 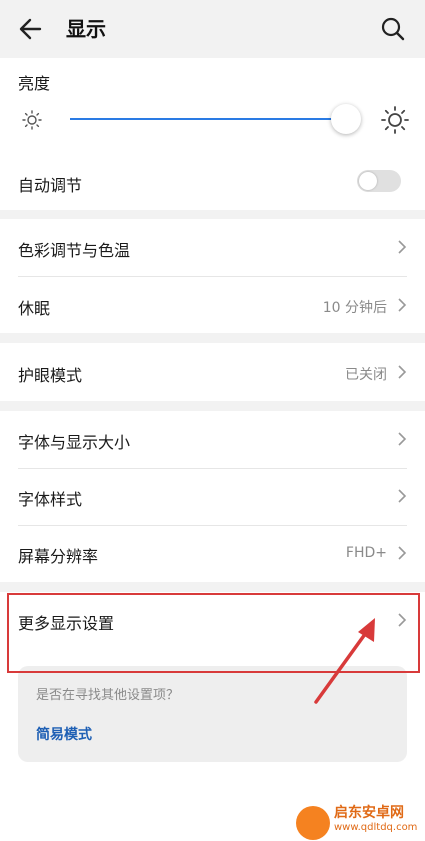 What do you see at coordinates (376, 827) in the screenshot?
I see `watermark-url: www.qdltdq.com` at bounding box center [376, 827].